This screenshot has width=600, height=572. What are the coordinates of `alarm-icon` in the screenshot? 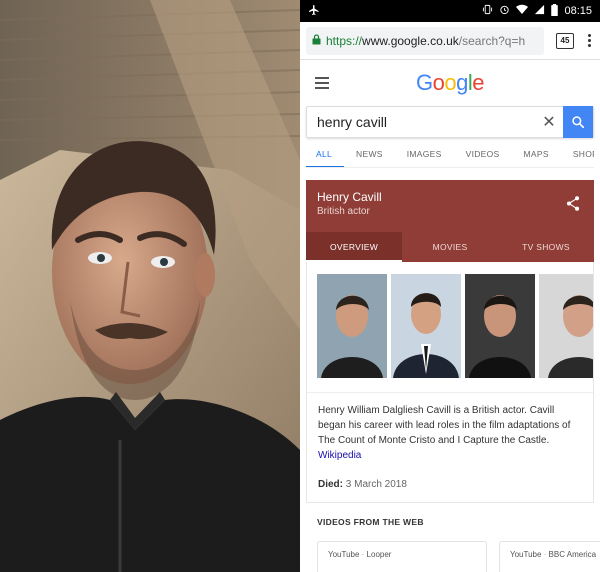 It's located at (504, 11).